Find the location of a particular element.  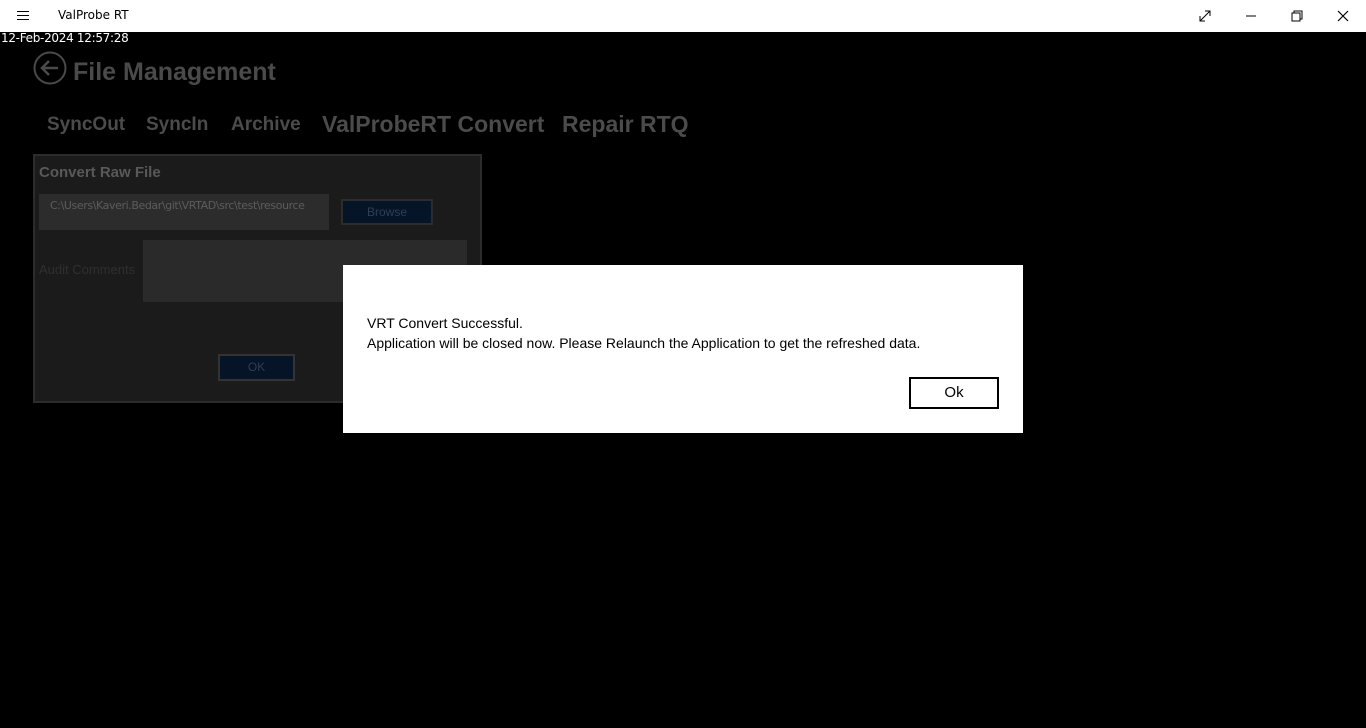

hamburger-menu-icon is located at coordinates (23, 16).